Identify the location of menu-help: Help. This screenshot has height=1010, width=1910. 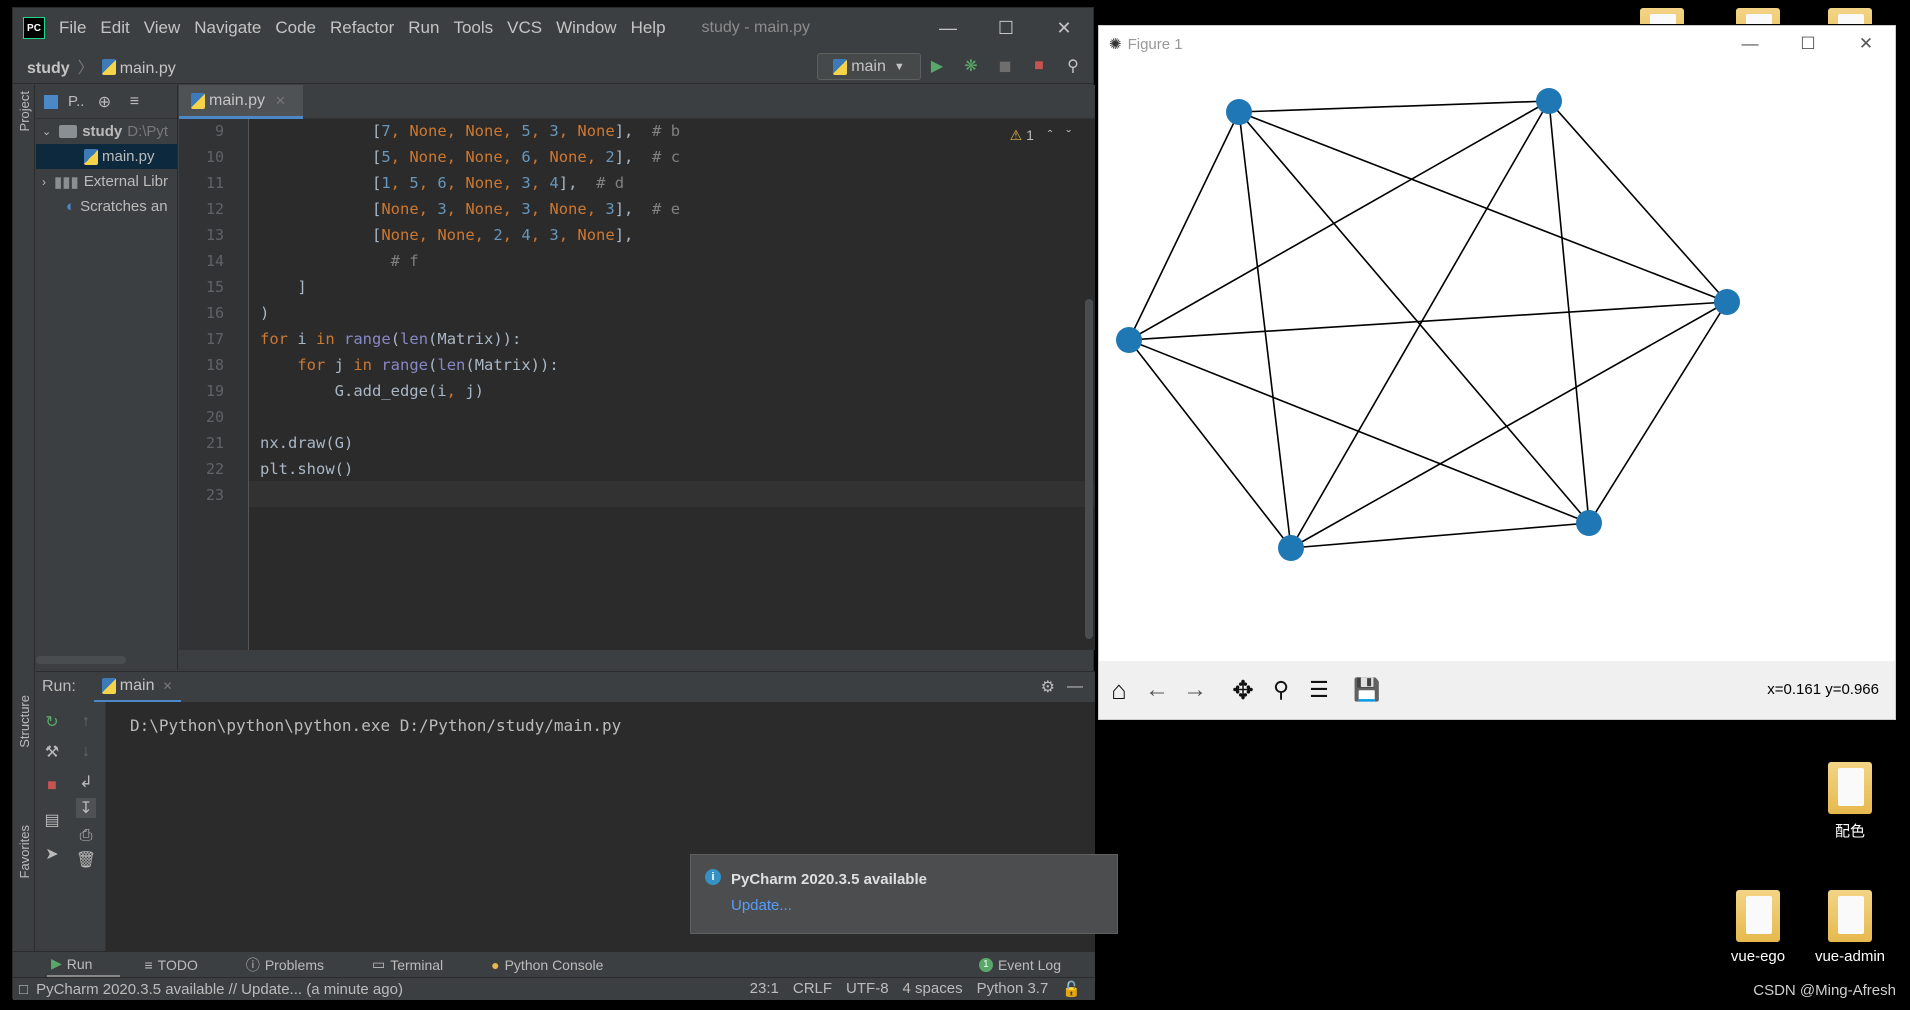
(648, 28).